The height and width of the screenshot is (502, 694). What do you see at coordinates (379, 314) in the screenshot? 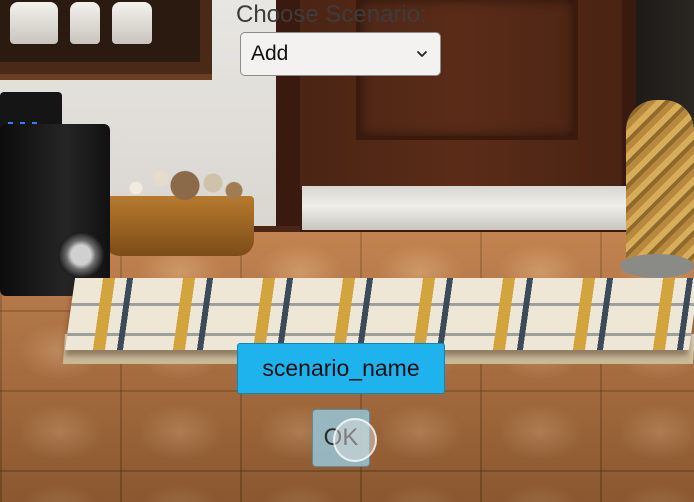
I see `patterned-rug` at bounding box center [379, 314].